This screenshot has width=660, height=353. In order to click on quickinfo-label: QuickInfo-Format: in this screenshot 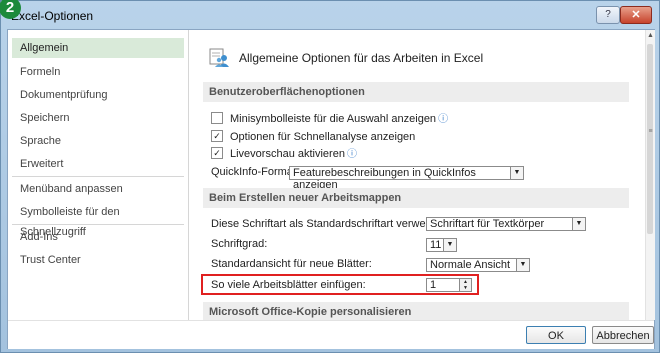, I will do `click(255, 172)`.